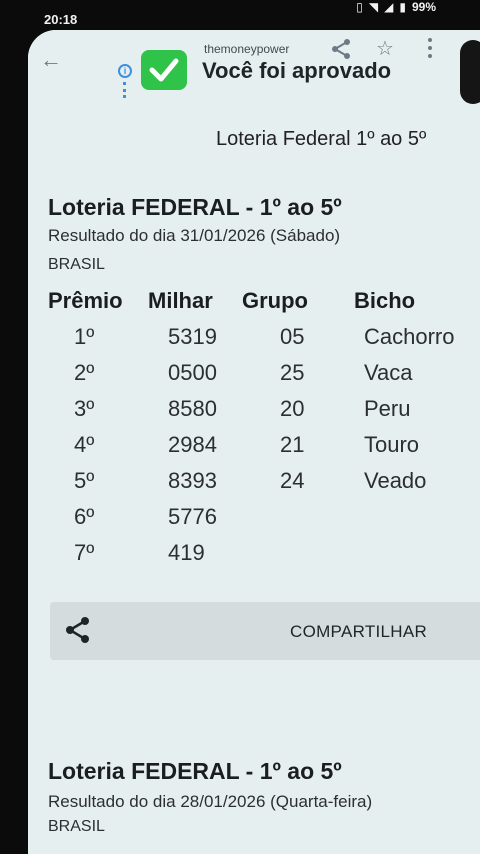  What do you see at coordinates (192, 516) in the screenshot?
I see `cell-milhar: 5776` at bounding box center [192, 516].